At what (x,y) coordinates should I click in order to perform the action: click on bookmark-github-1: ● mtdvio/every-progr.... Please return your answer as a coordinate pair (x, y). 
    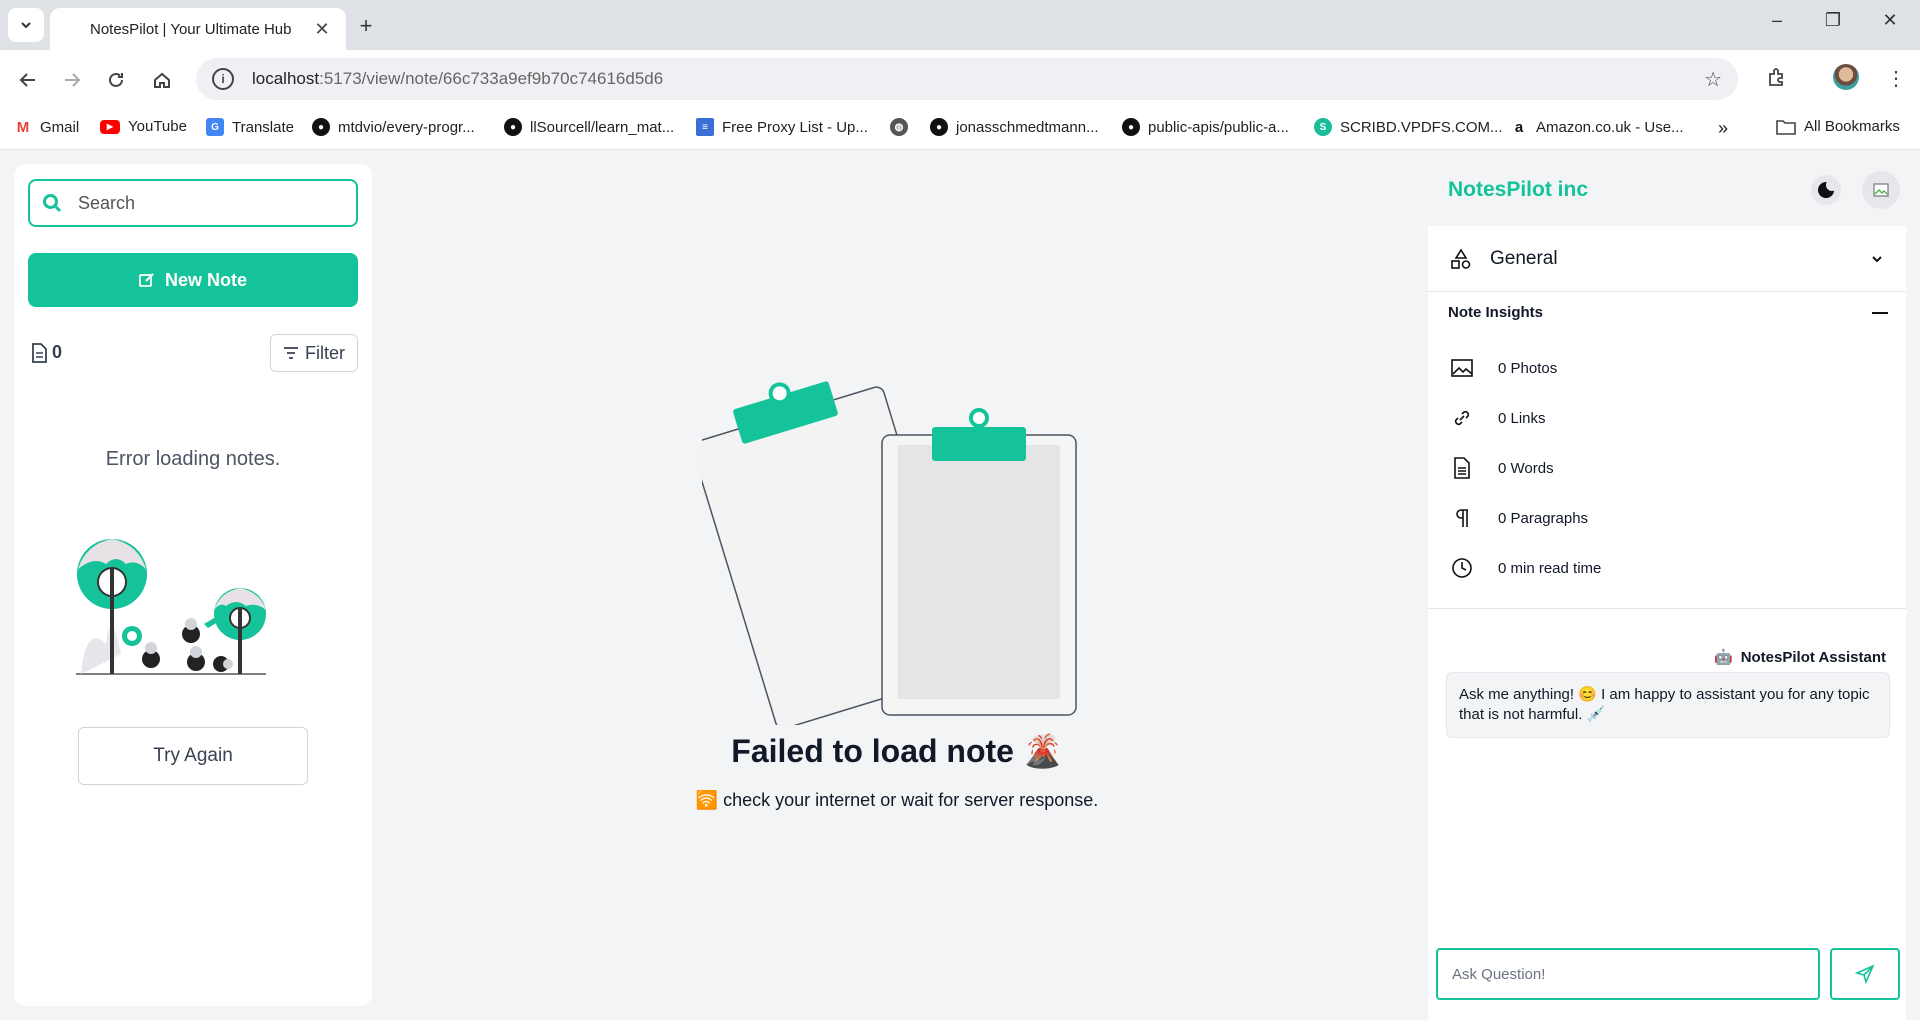
    Looking at the image, I should click on (393, 127).